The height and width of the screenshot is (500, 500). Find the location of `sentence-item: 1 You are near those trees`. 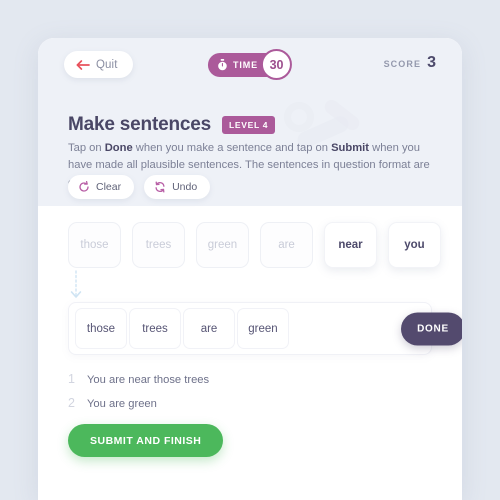

sentence-item: 1 You are near those trees is located at coordinates (248, 379).